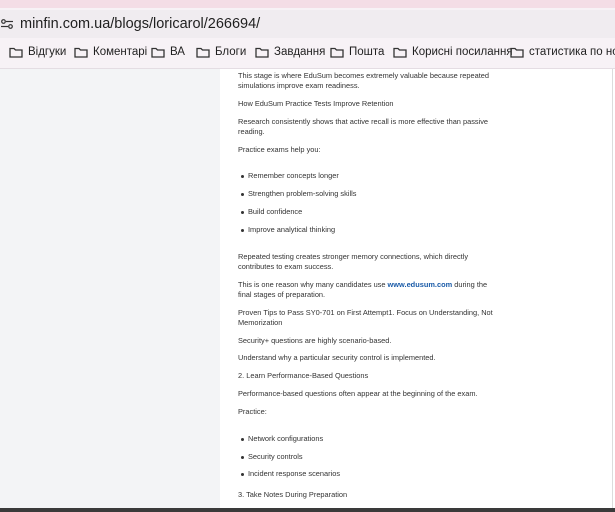  What do you see at coordinates (303, 375) in the screenshot?
I see `section-heading: 2. Learn Performance-Based Questions` at bounding box center [303, 375].